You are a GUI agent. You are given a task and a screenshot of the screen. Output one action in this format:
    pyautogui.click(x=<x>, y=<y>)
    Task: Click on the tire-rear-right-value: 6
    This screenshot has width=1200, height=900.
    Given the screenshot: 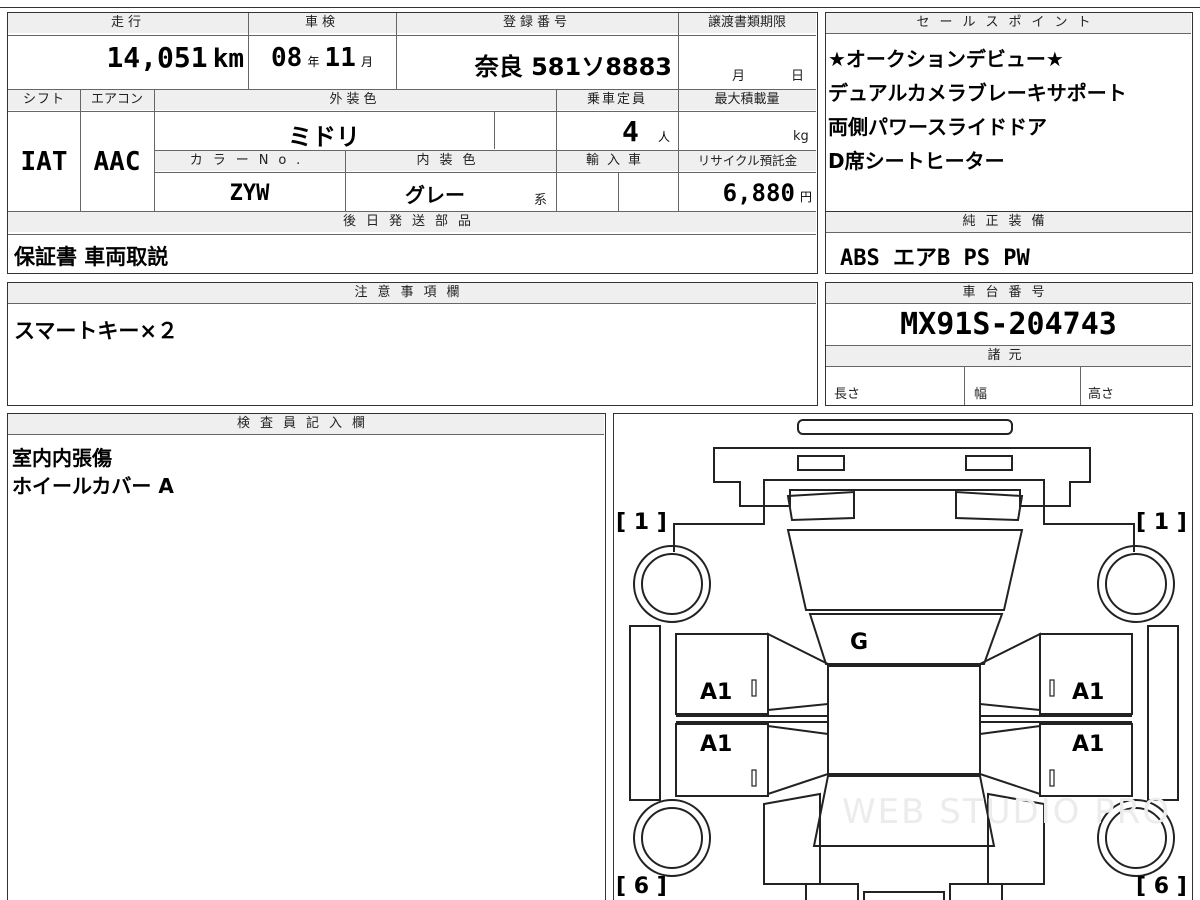 What is the action you would take?
    pyautogui.click(x=1161, y=886)
    